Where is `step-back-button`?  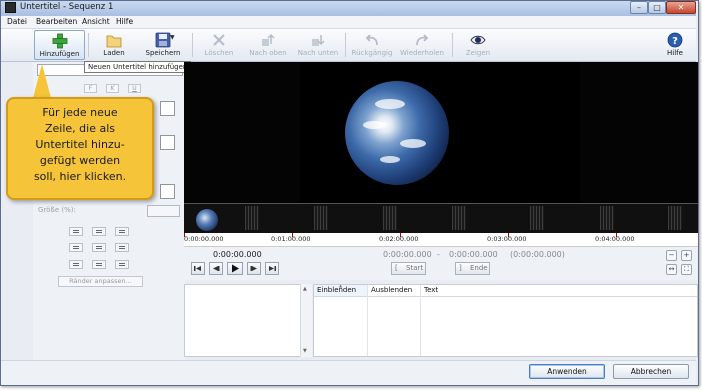 step-back-button is located at coordinates (216, 268).